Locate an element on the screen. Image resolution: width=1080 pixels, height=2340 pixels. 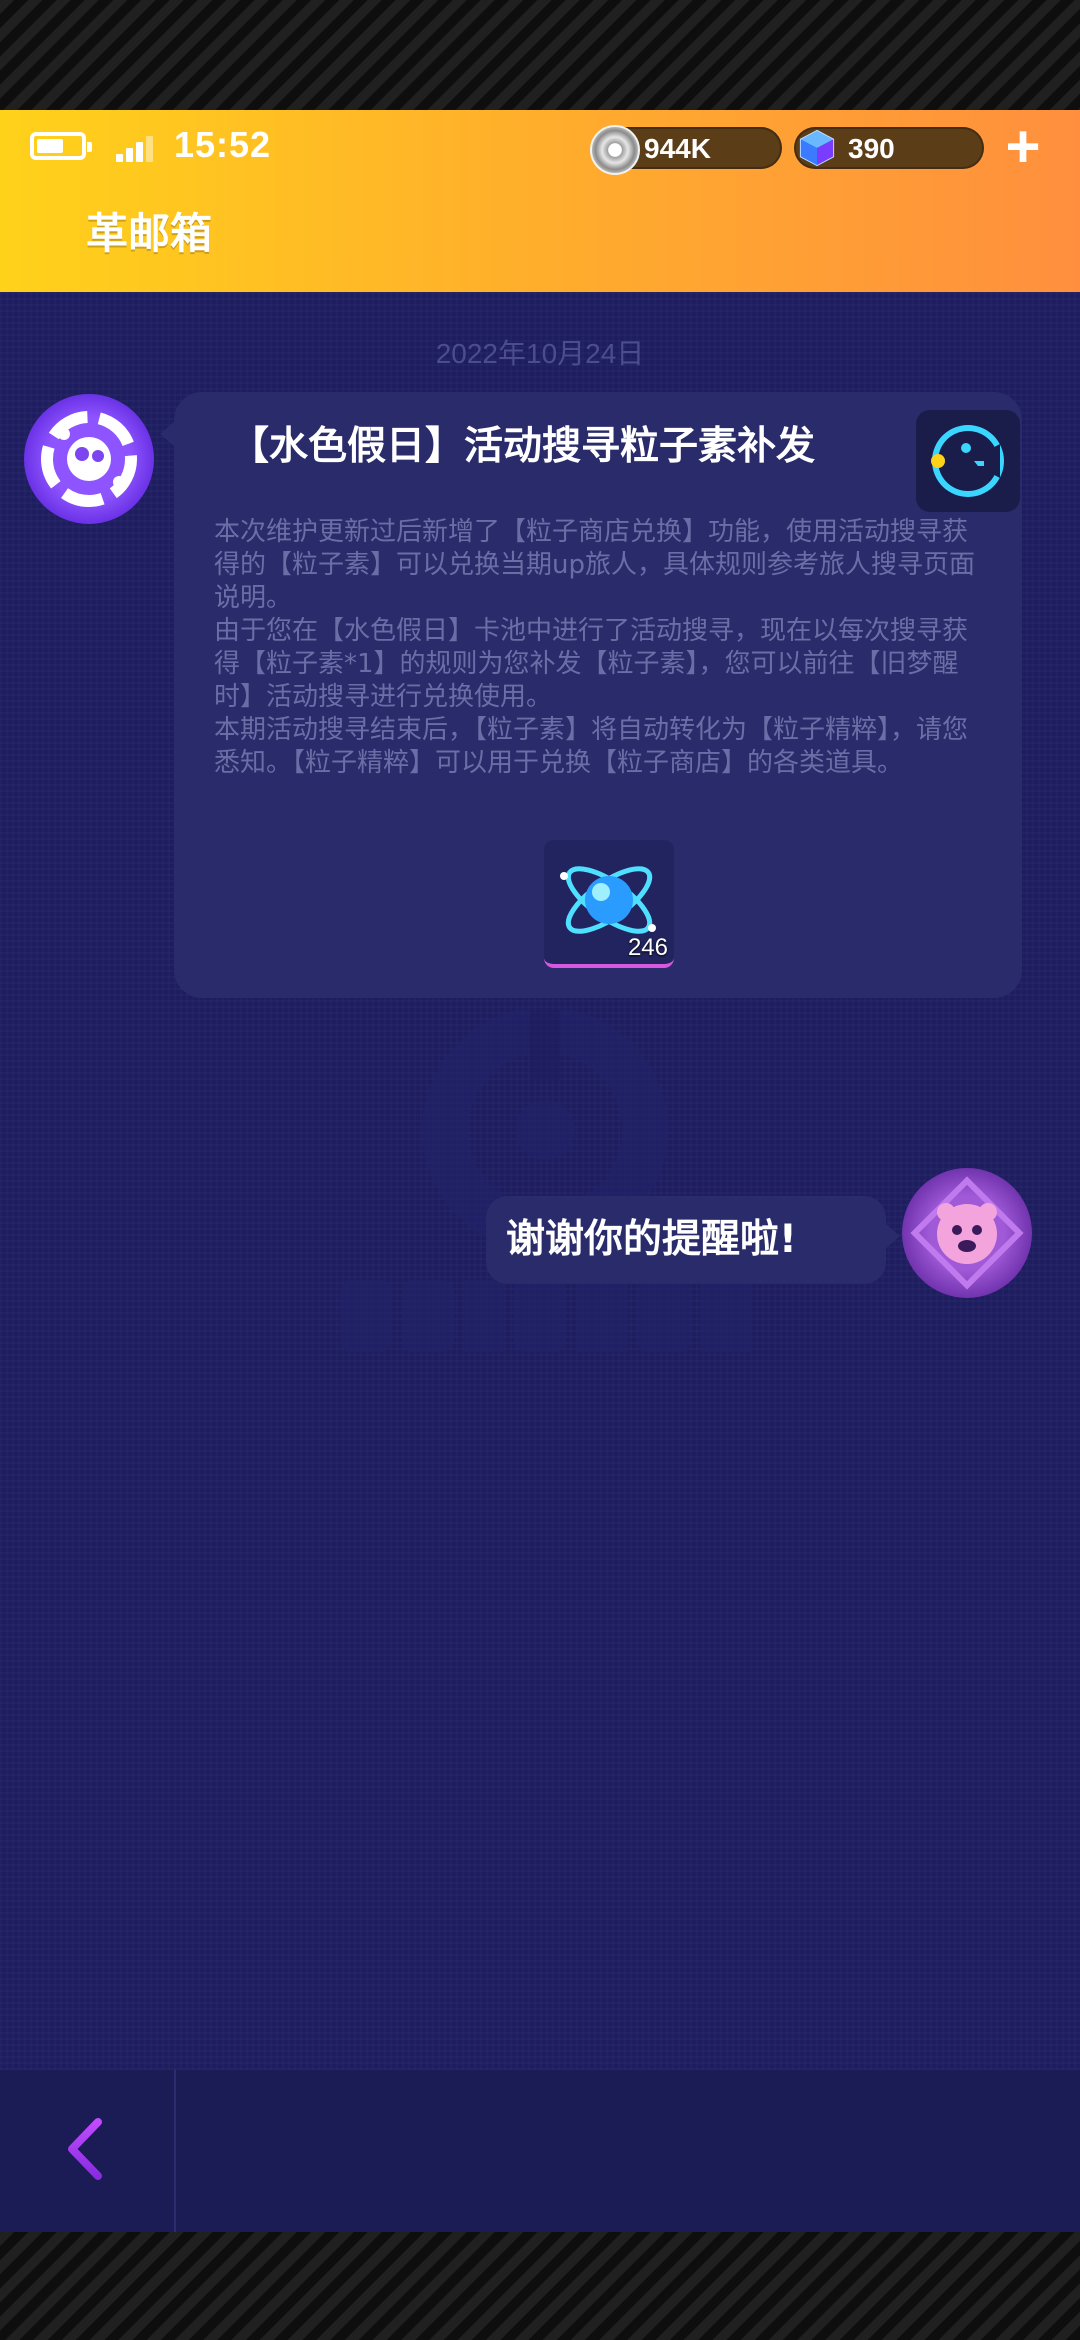
paw-face-icon is located at coordinates (967, 1233).